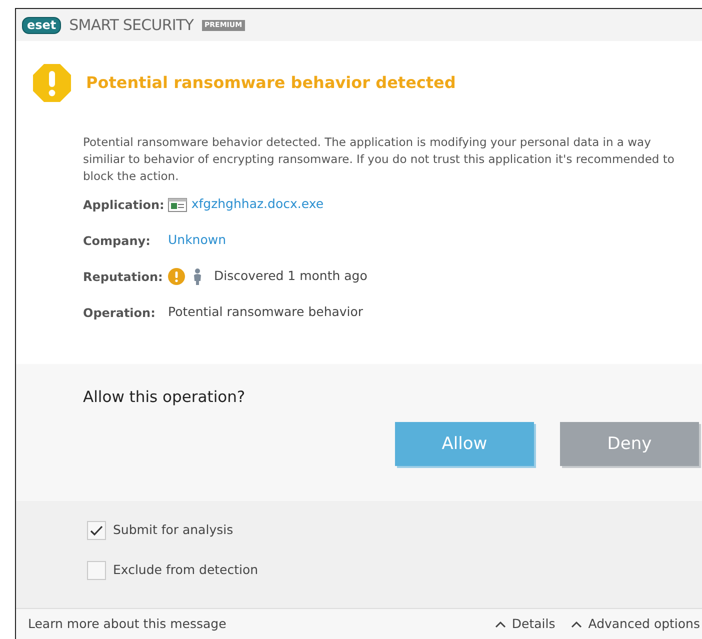 The height and width of the screenshot is (639, 702). What do you see at coordinates (119, 313) in the screenshot?
I see `field-label: Operation:` at bounding box center [119, 313].